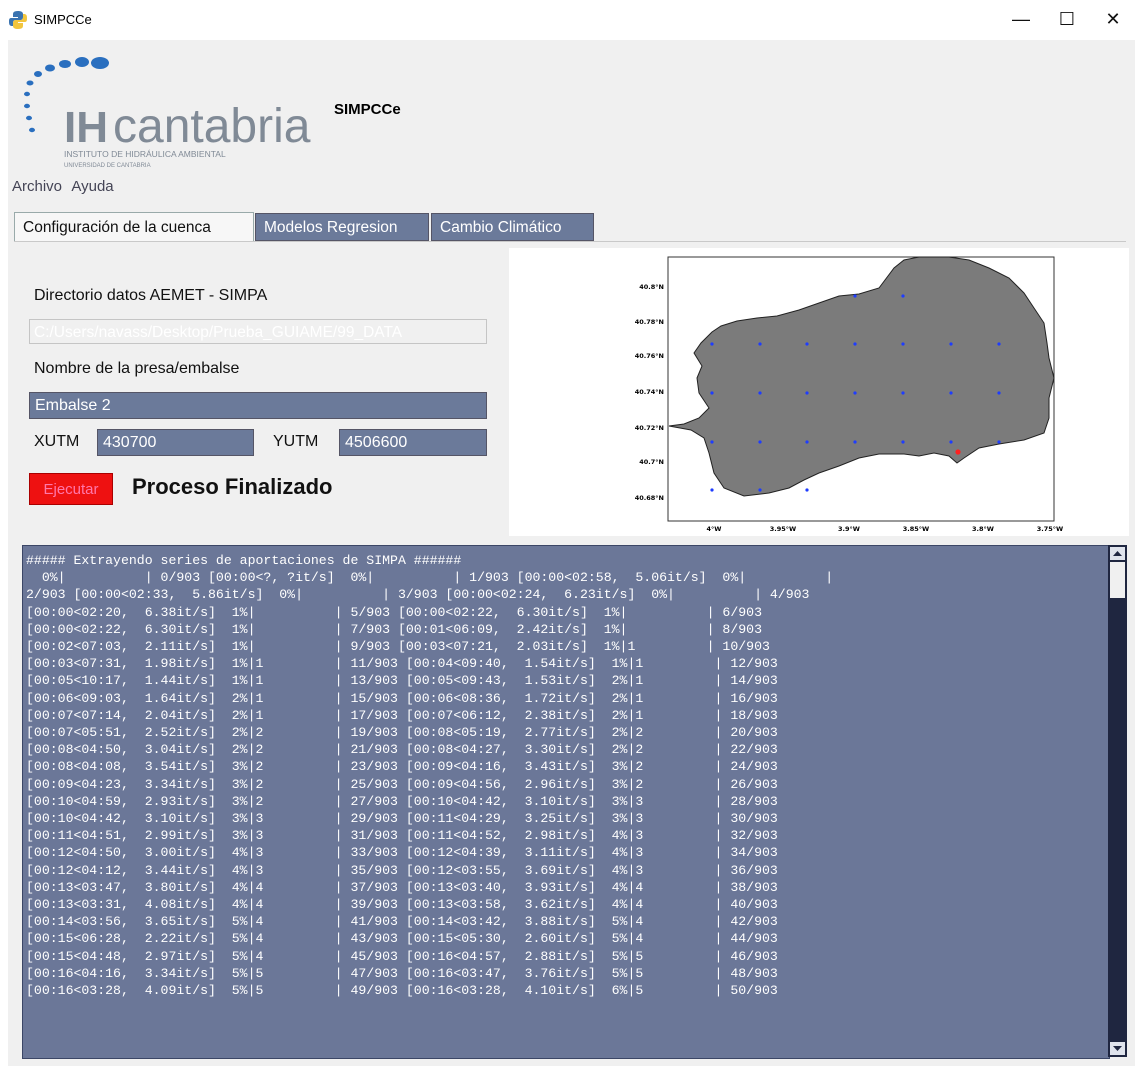  I want to click on lat-label: 40.7°N, so click(651, 462).